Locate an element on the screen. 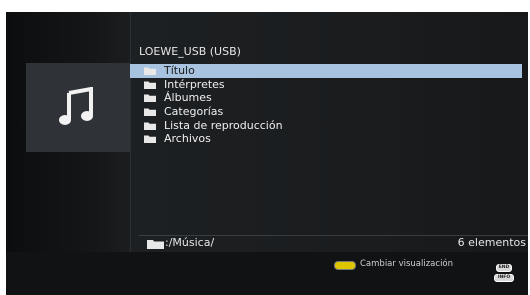  list-item-label: Álbumes is located at coordinates (188, 98).